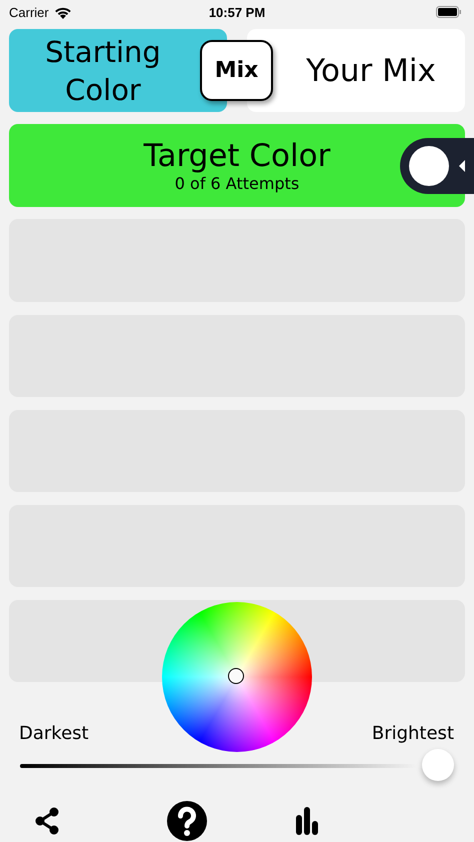  What do you see at coordinates (29, 12) in the screenshot?
I see `carrier-name: Carrier` at bounding box center [29, 12].